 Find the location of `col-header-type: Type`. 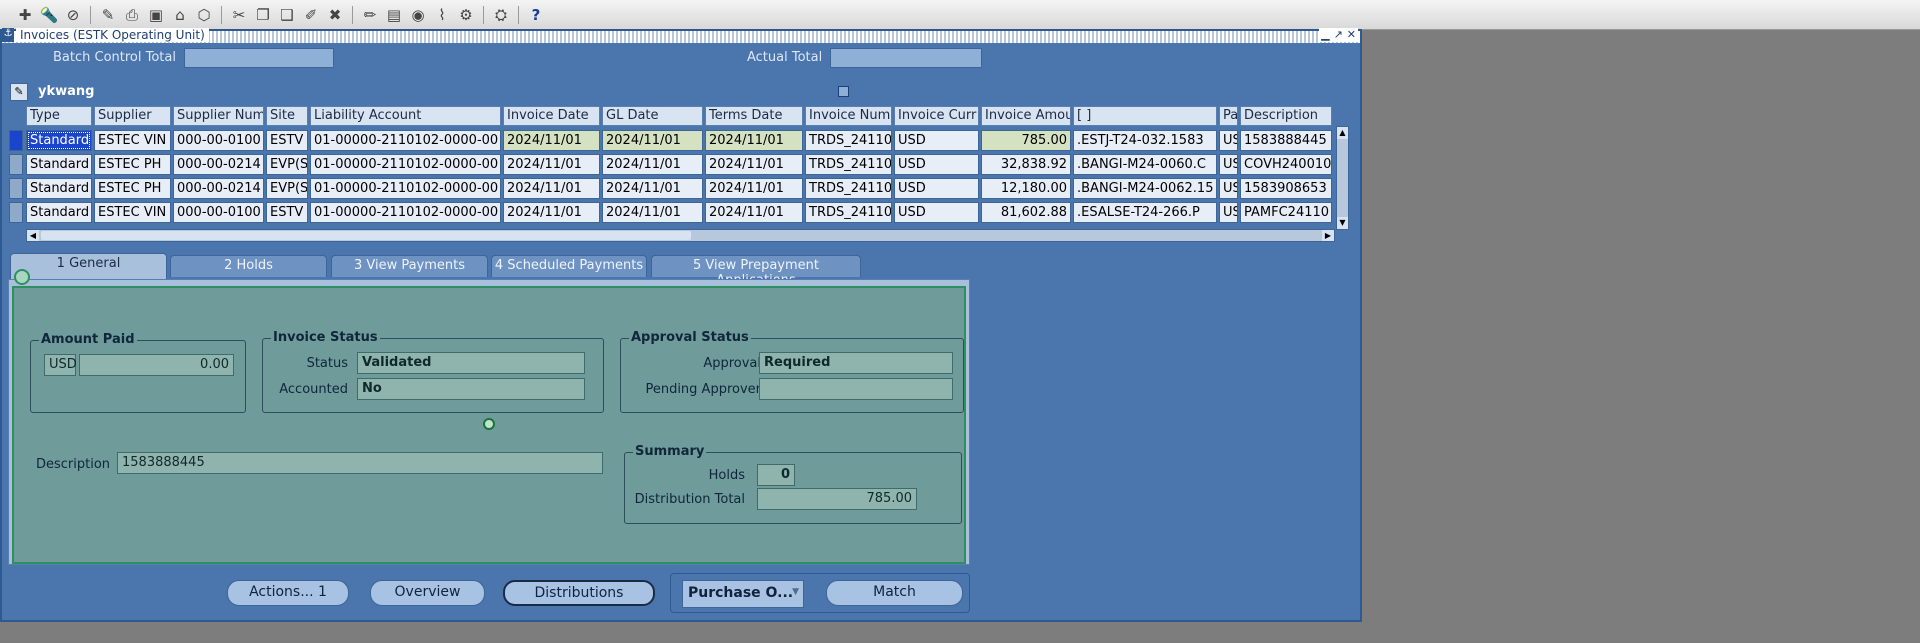

col-header-type: Type is located at coordinates (59, 116).